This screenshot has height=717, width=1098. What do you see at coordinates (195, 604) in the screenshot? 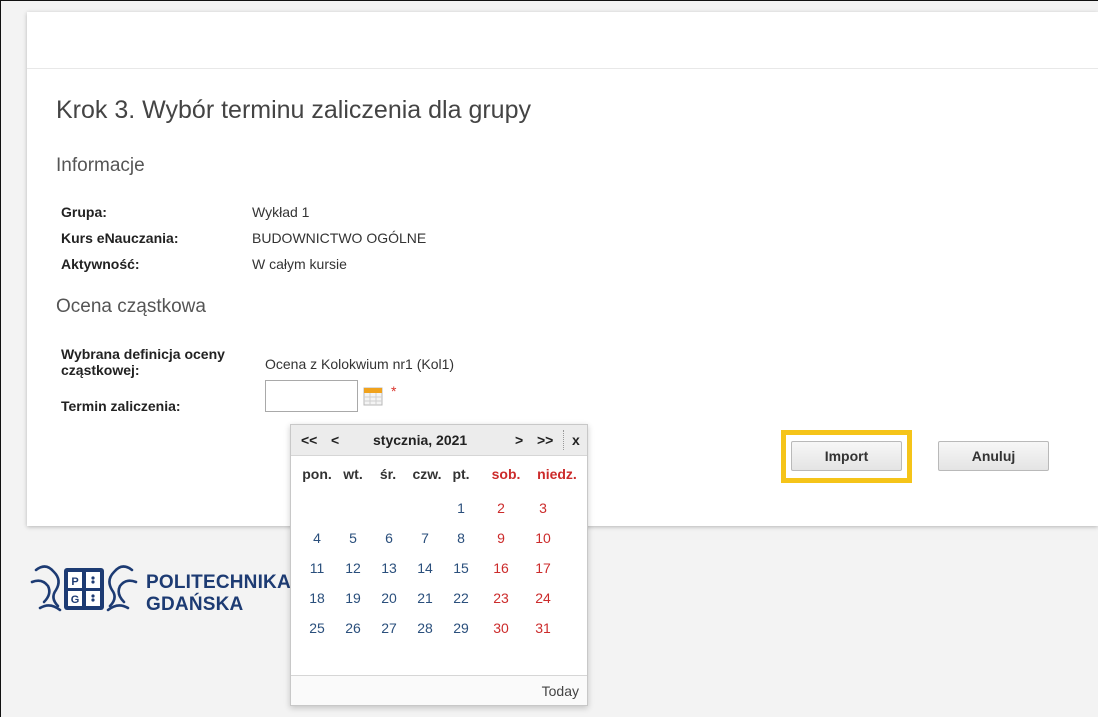
I see `logo-line2: GDAŃSKA` at bounding box center [195, 604].